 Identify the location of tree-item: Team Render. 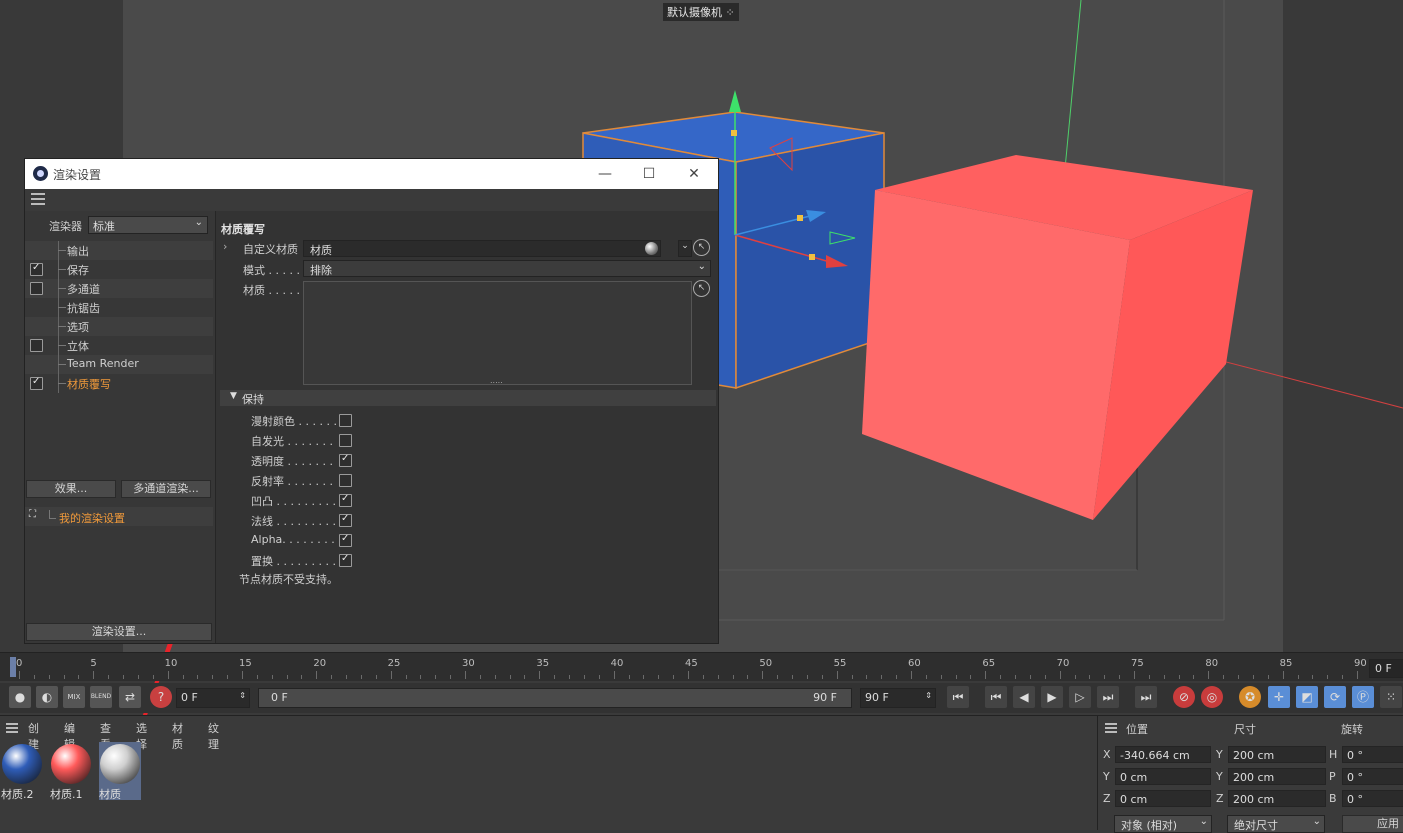
(119, 364).